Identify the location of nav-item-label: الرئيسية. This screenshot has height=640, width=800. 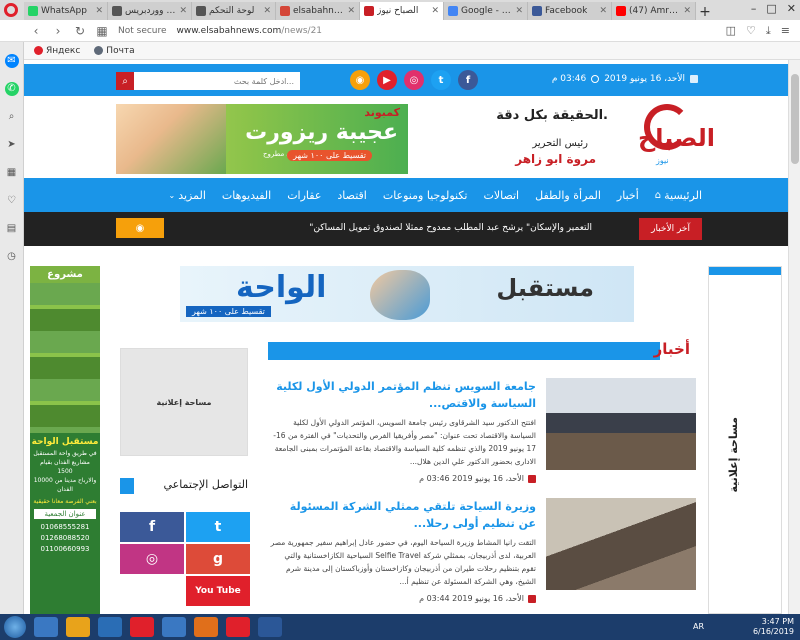
(683, 195).